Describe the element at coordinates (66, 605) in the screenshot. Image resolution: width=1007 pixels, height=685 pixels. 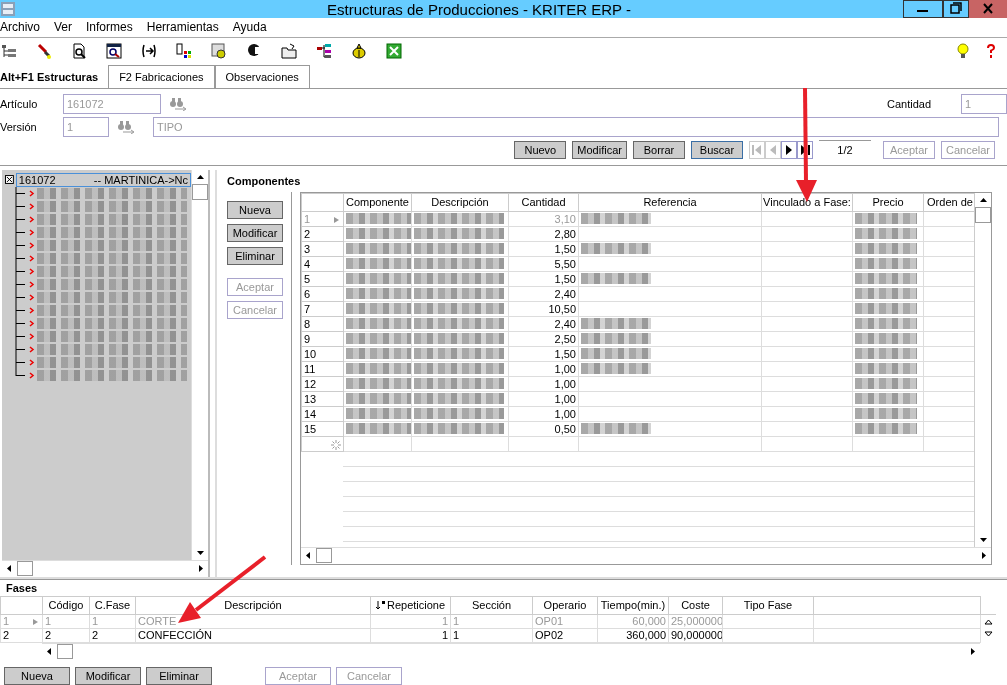
I see `column-header: Código` at that location.